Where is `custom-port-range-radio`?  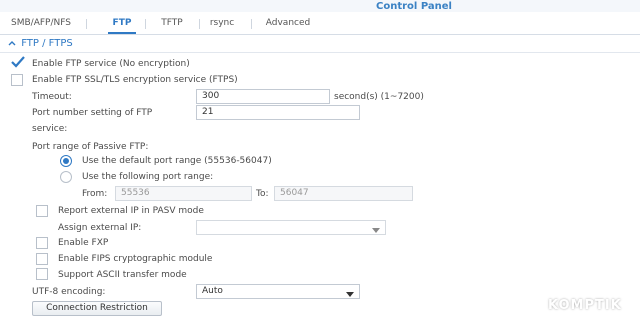 custom-port-range-radio is located at coordinates (66, 177).